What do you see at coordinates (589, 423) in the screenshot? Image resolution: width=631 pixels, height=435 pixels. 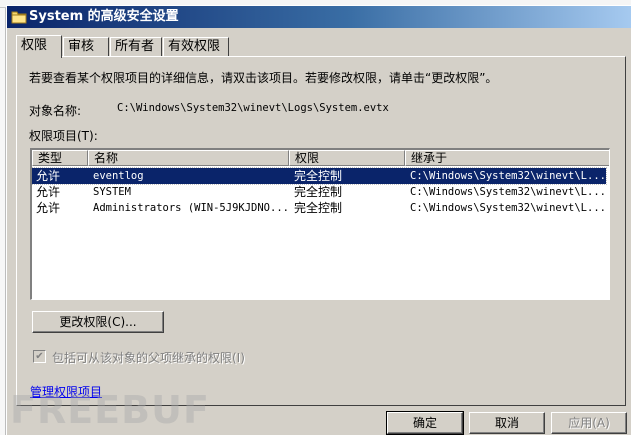 I see `apply-button: 应用(A)` at bounding box center [589, 423].